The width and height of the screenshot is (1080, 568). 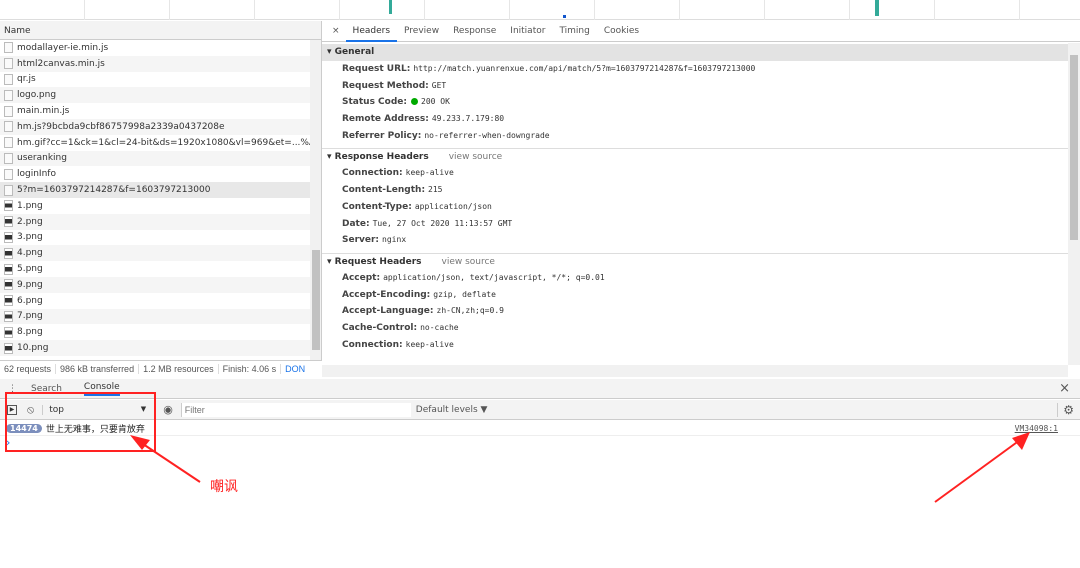 I want to click on annotation-arrow-right, so click(x=977, y=471).